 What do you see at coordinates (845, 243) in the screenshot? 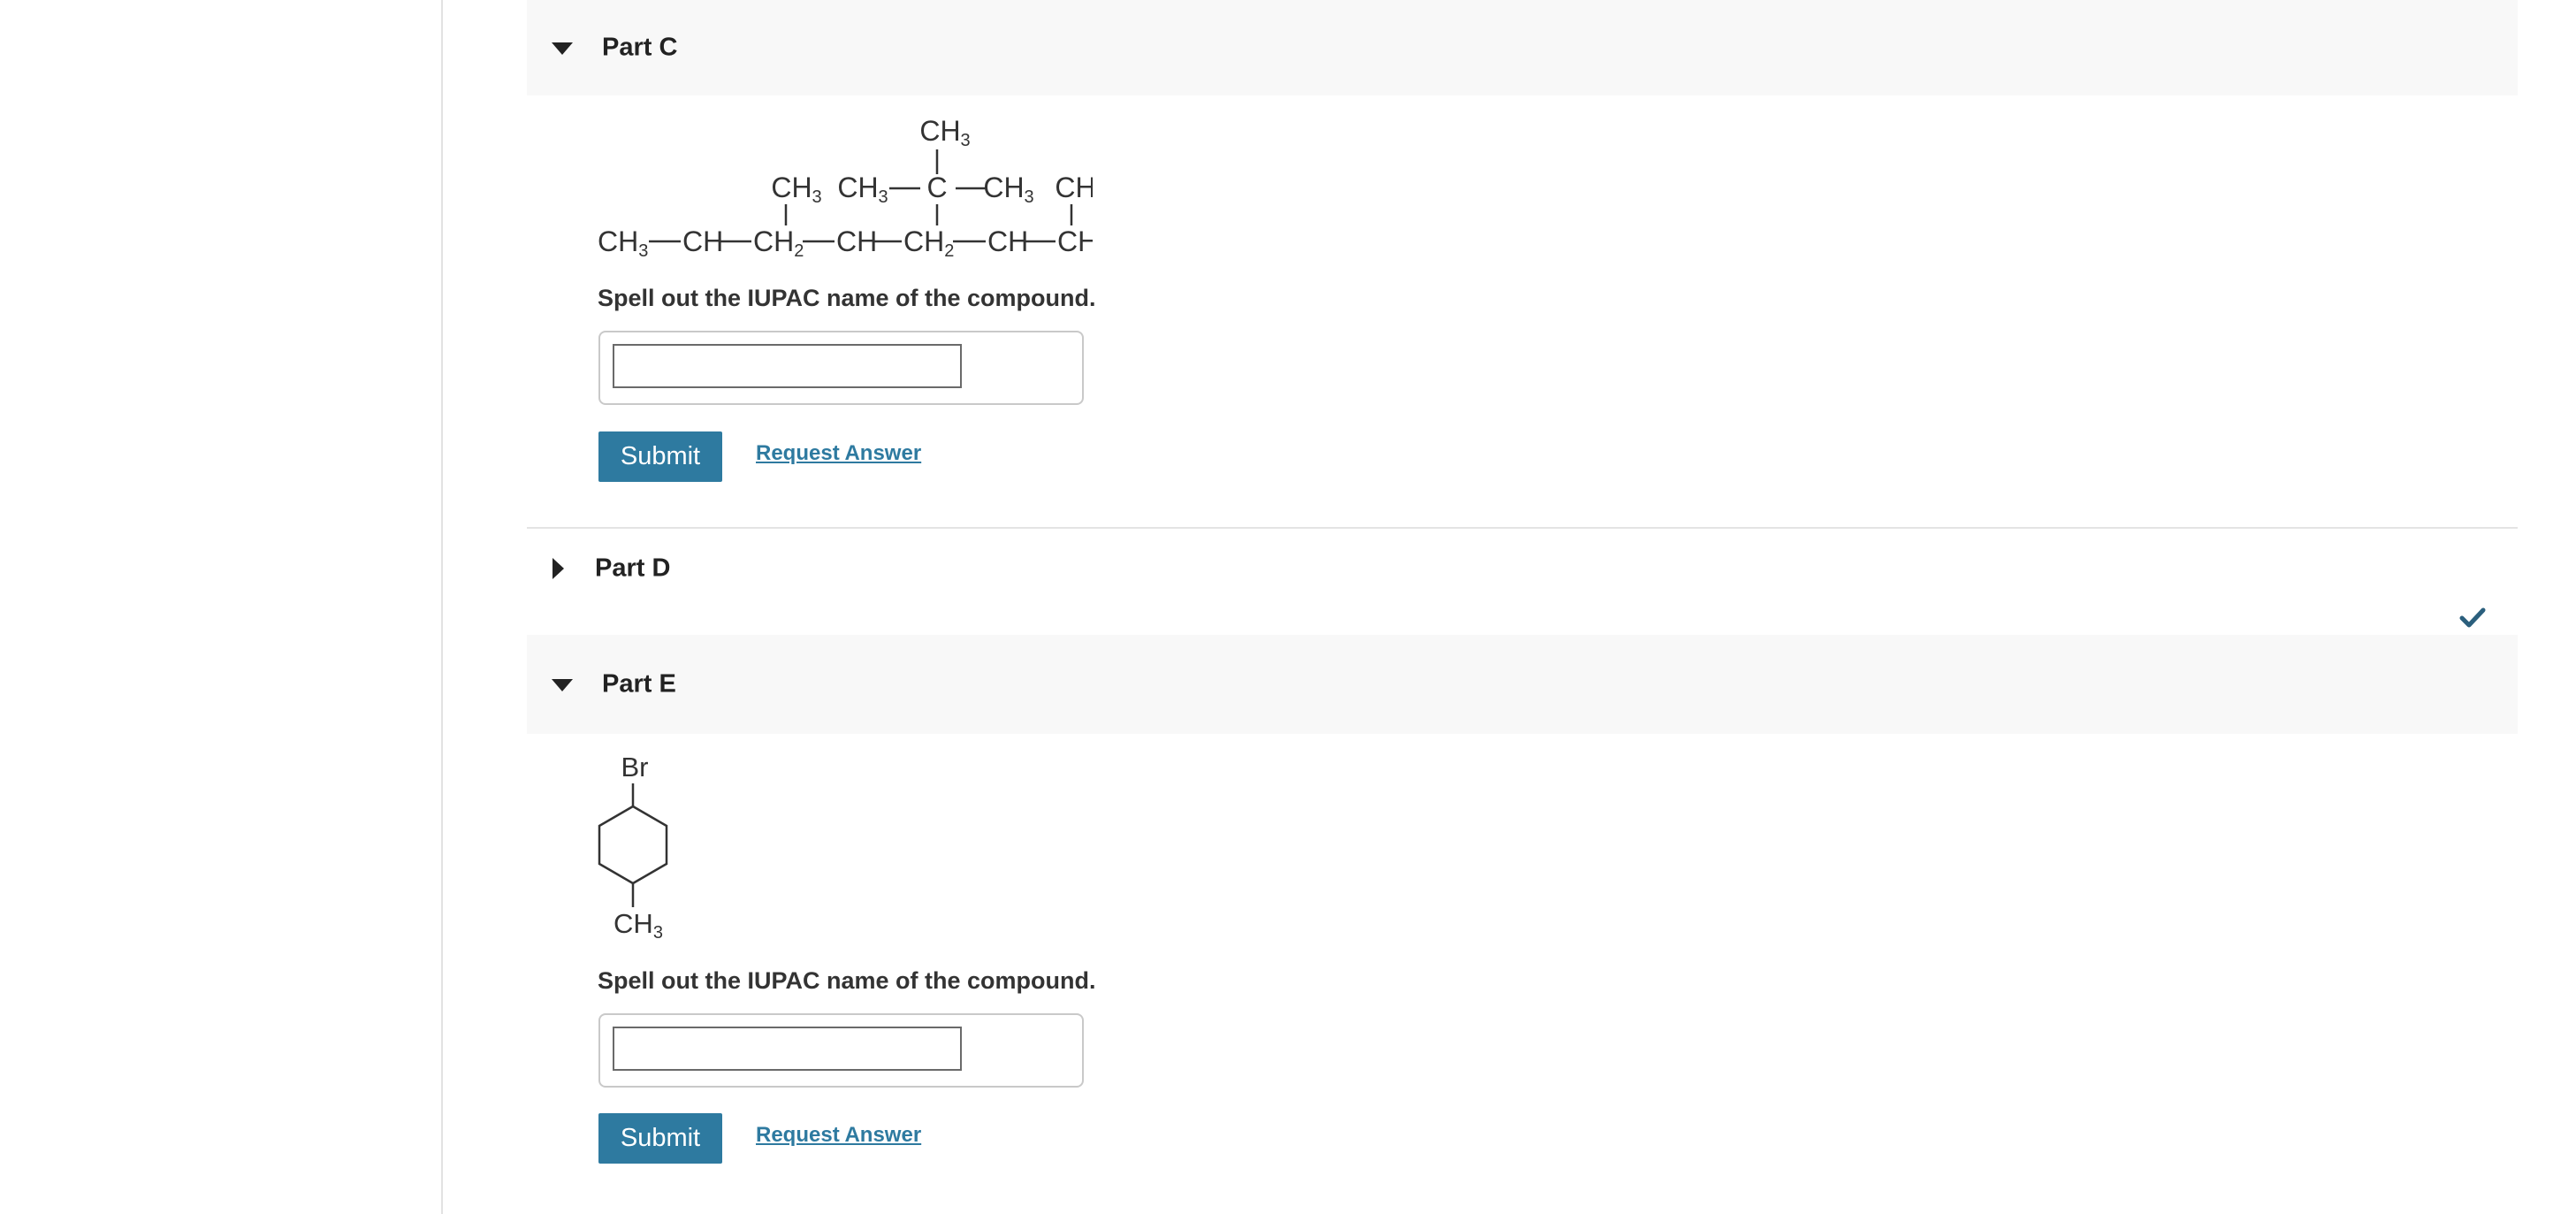
I see `chain-label: CH3 CH CH2 CH CH2 CH CH3` at bounding box center [845, 243].